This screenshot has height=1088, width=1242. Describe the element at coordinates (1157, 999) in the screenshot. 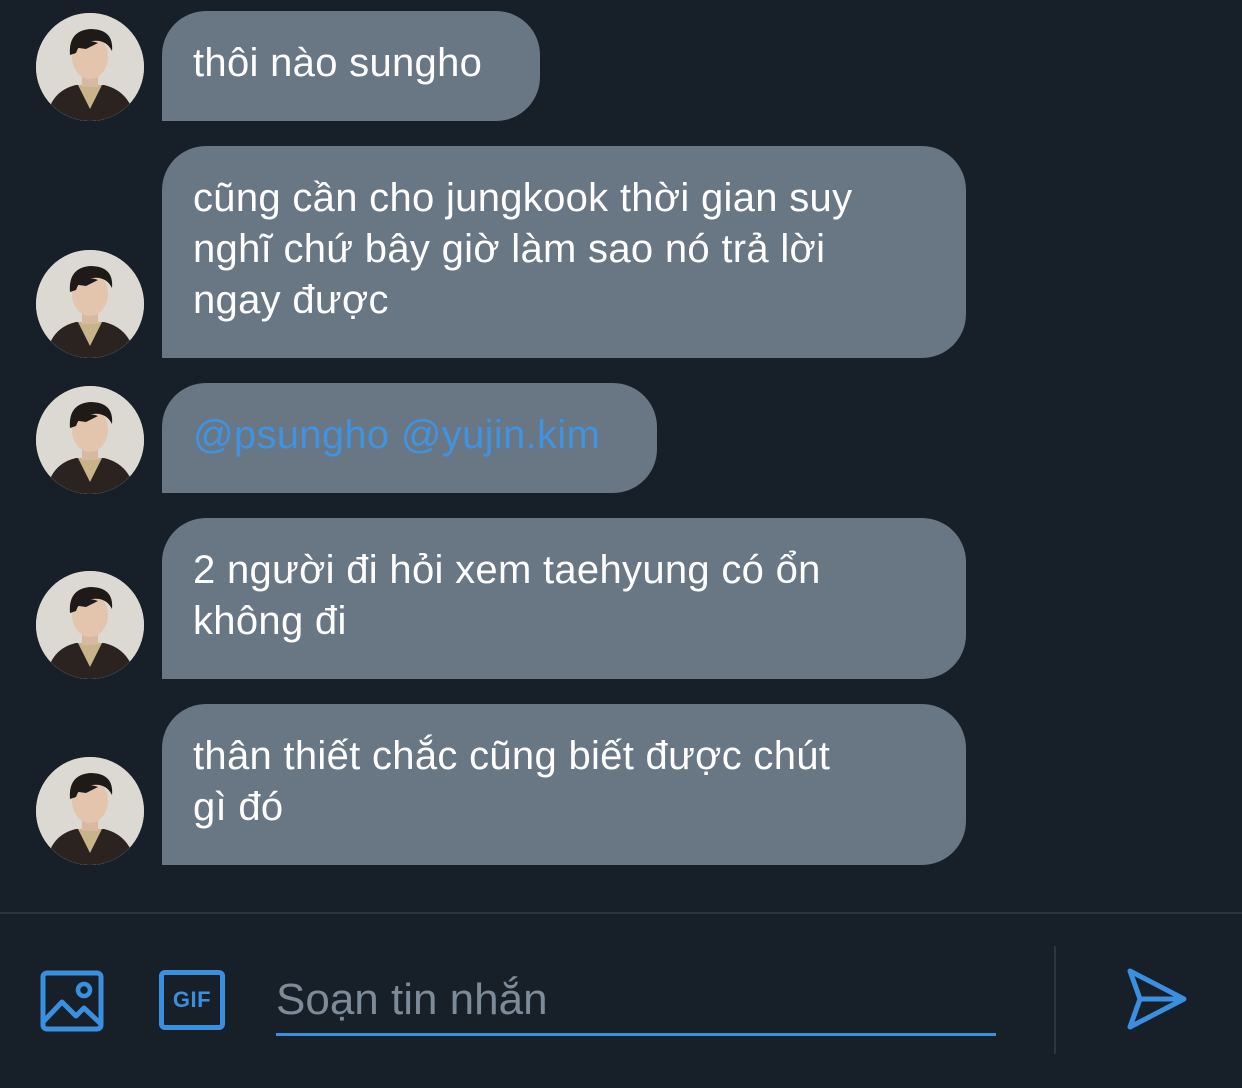

I see `send-icon` at that location.